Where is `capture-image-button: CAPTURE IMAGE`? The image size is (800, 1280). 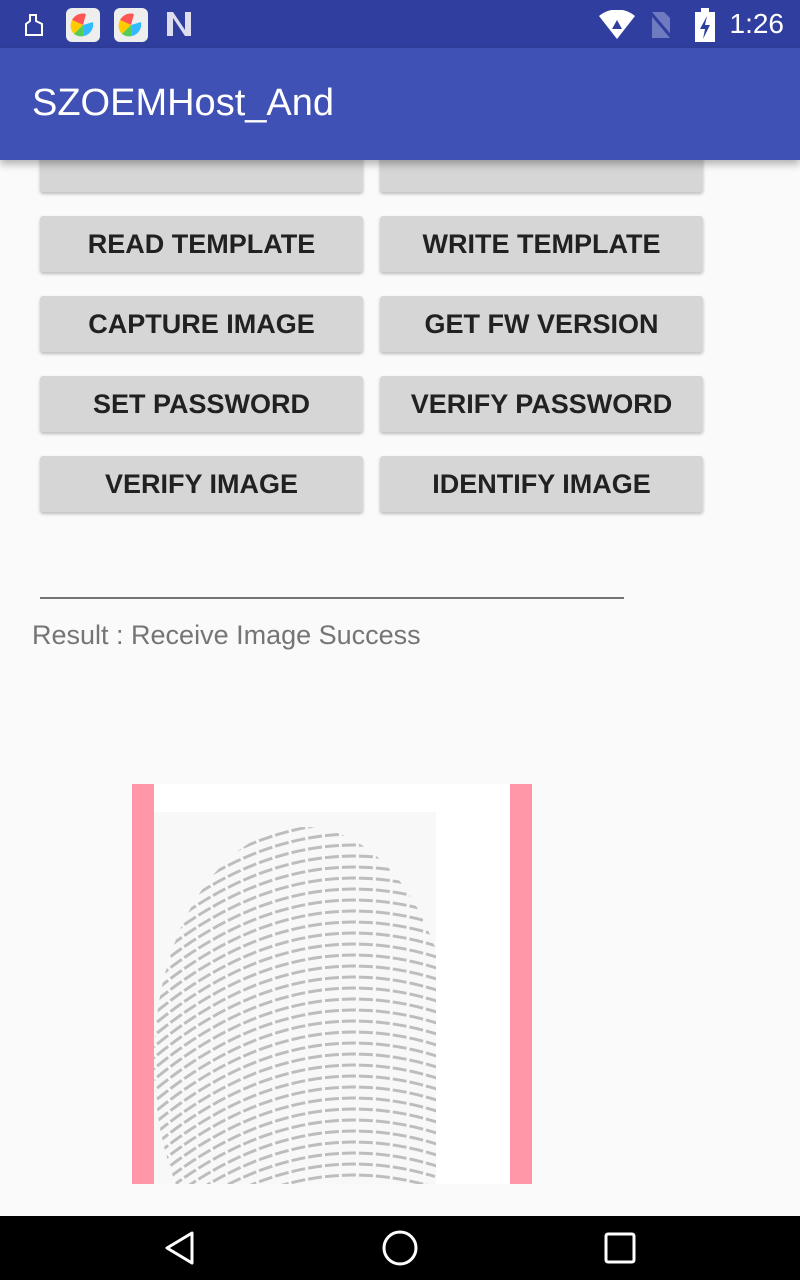 capture-image-button: CAPTURE IMAGE is located at coordinates (201, 324).